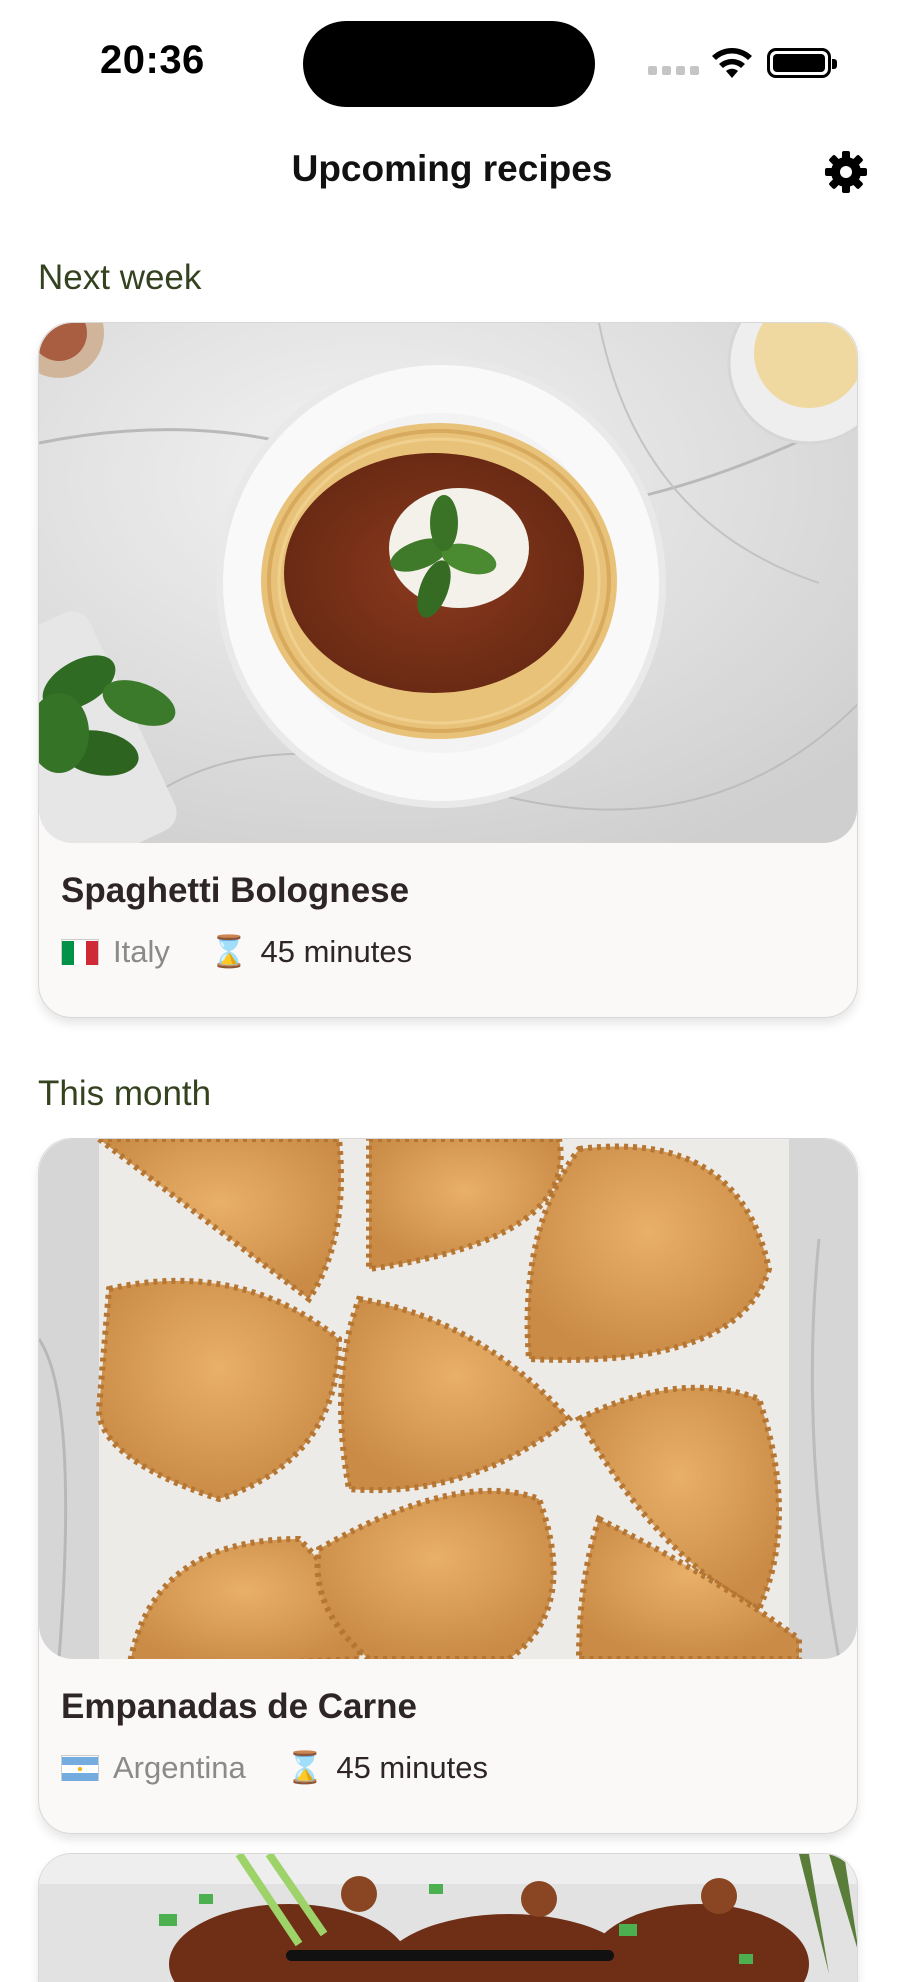 The width and height of the screenshot is (904, 1982). What do you see at coordinates (80, 951) in the screenshot?
I see `italy-flag-icon` at bounding box center [80, 951].